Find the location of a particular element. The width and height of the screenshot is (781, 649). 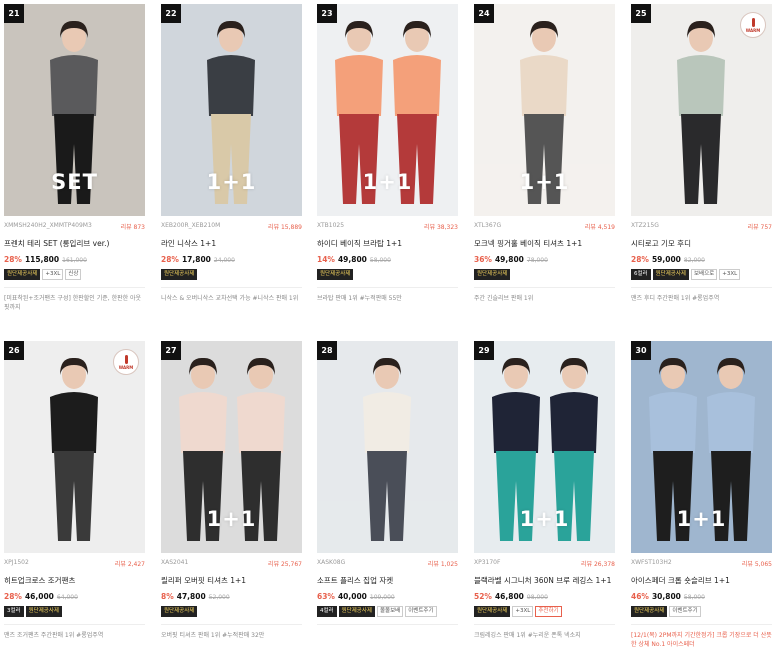

product-meta: XEB200R_XEB210M 리뷰 15,889 is located at coordinates (231, 226).